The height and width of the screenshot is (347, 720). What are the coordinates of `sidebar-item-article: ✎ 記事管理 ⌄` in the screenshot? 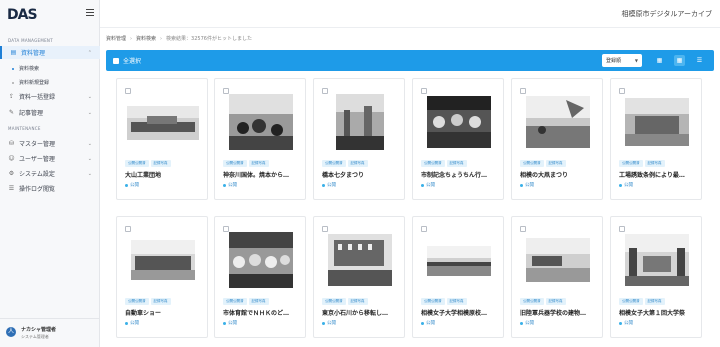 It's located at (50, 112).